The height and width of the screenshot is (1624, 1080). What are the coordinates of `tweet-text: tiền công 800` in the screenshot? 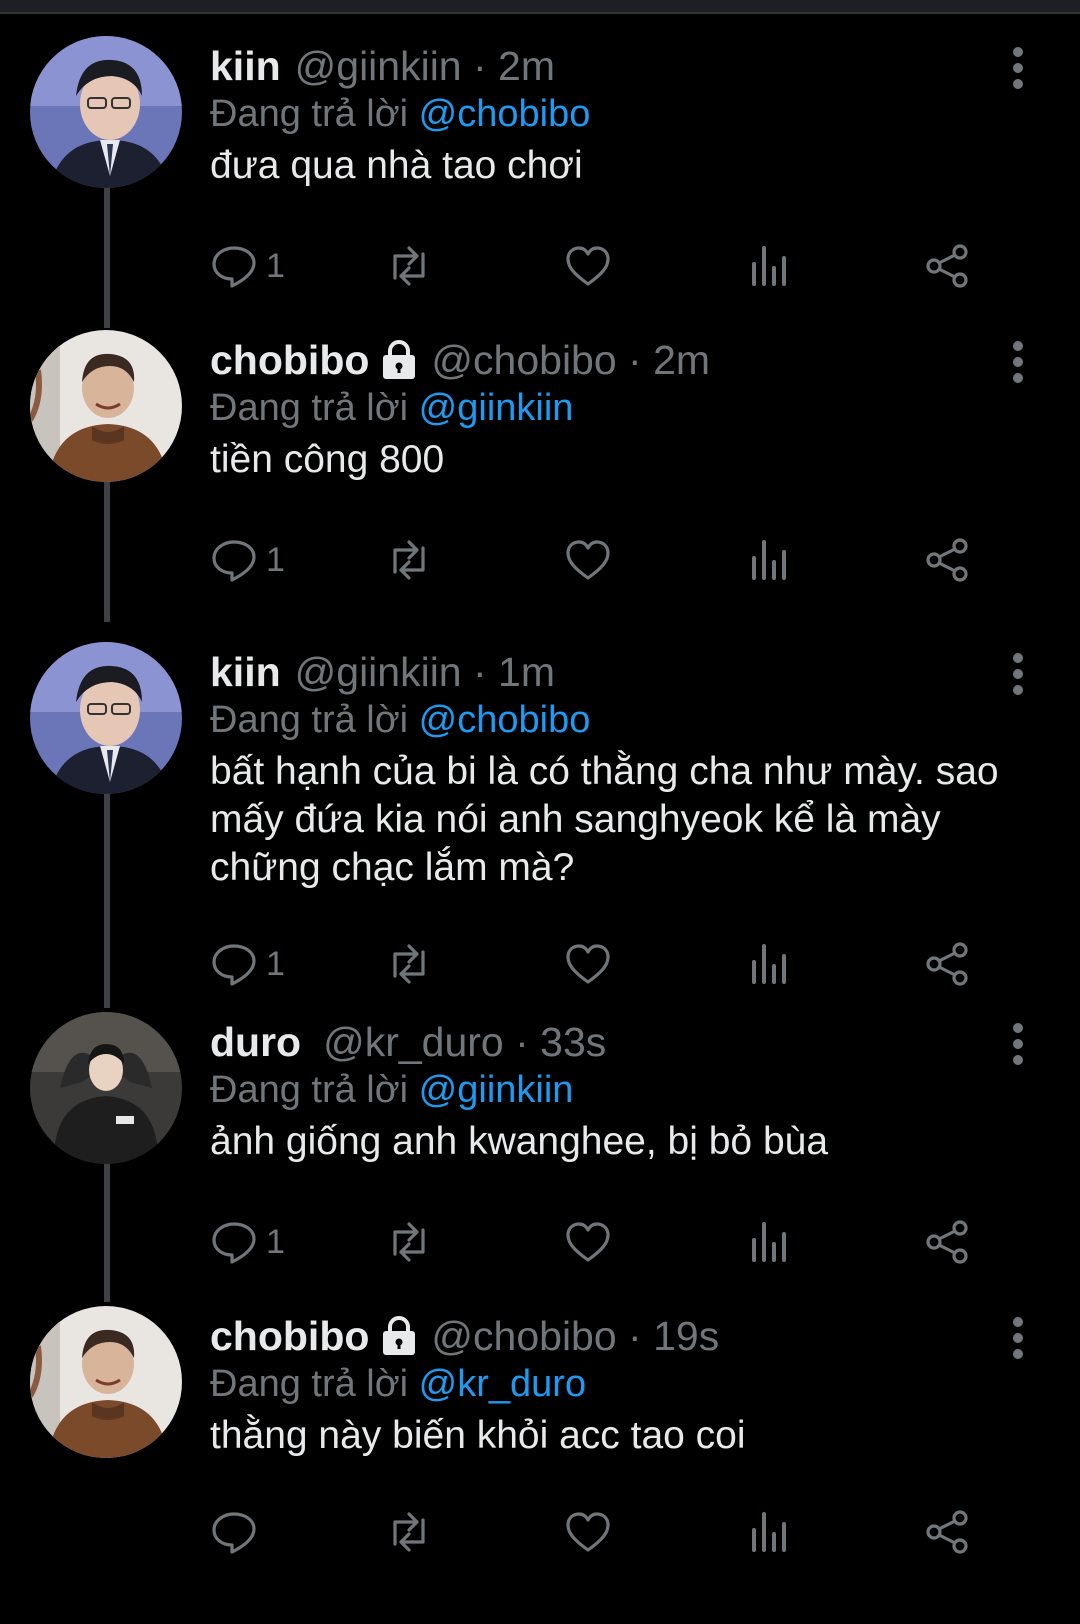 It's located at (327, 459).